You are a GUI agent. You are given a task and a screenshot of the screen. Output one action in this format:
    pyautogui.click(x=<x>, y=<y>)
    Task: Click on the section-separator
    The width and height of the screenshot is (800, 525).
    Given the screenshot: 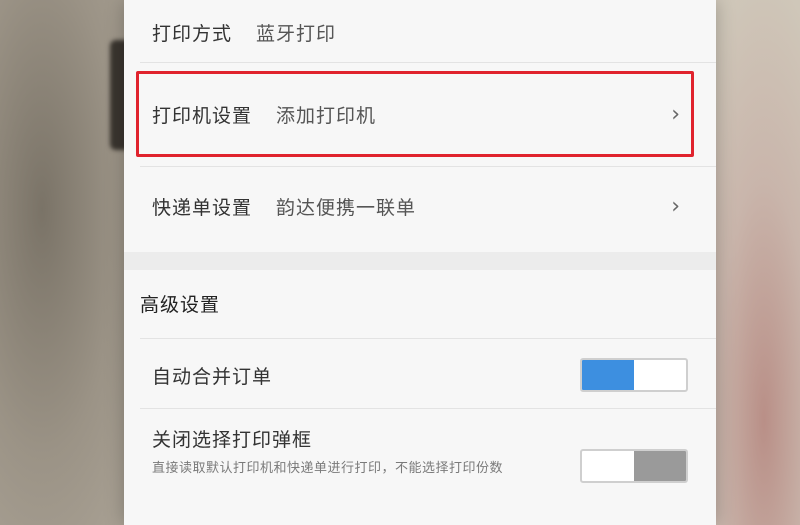 What is the action you would take?
    pyautogui.click(x=420, y=261)
    